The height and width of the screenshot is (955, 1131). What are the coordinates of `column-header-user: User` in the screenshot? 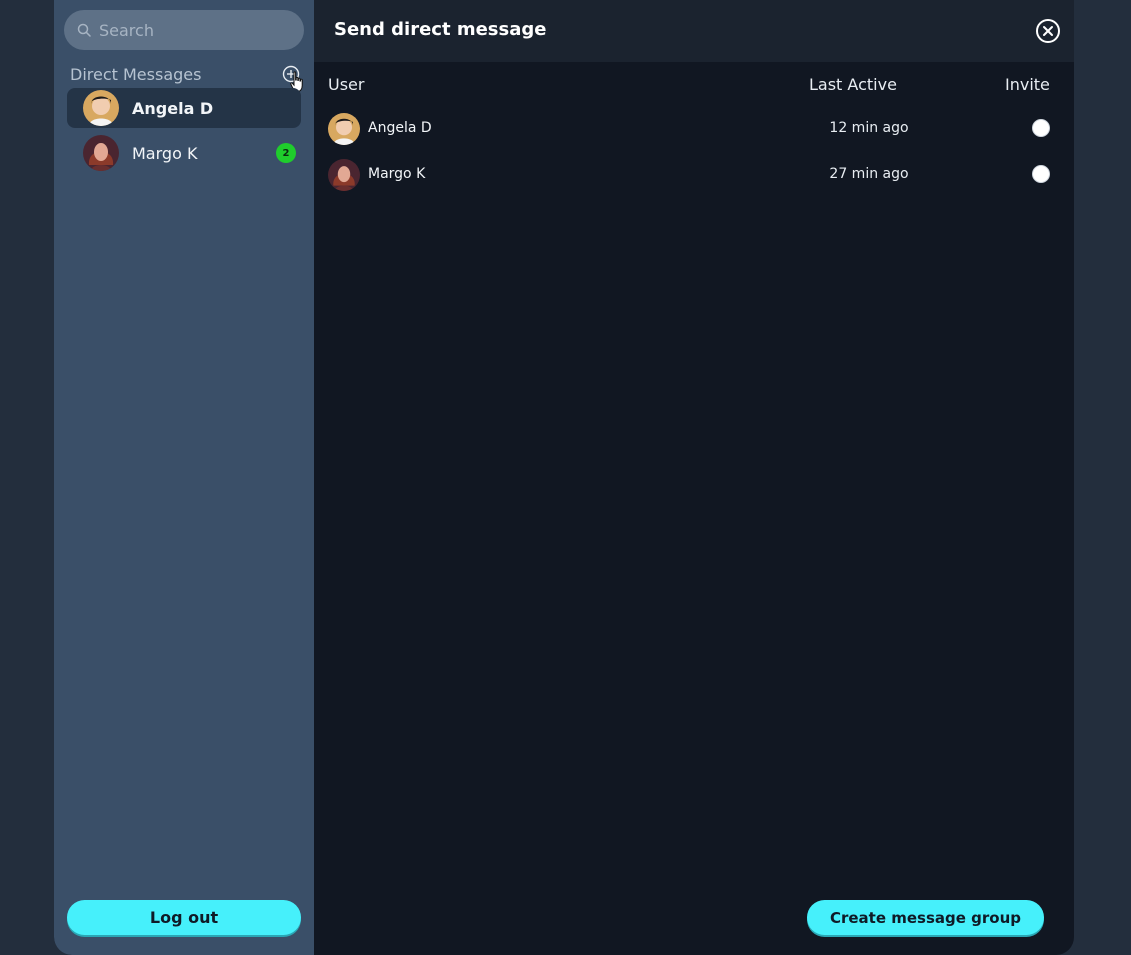 It's located at (346, 84).